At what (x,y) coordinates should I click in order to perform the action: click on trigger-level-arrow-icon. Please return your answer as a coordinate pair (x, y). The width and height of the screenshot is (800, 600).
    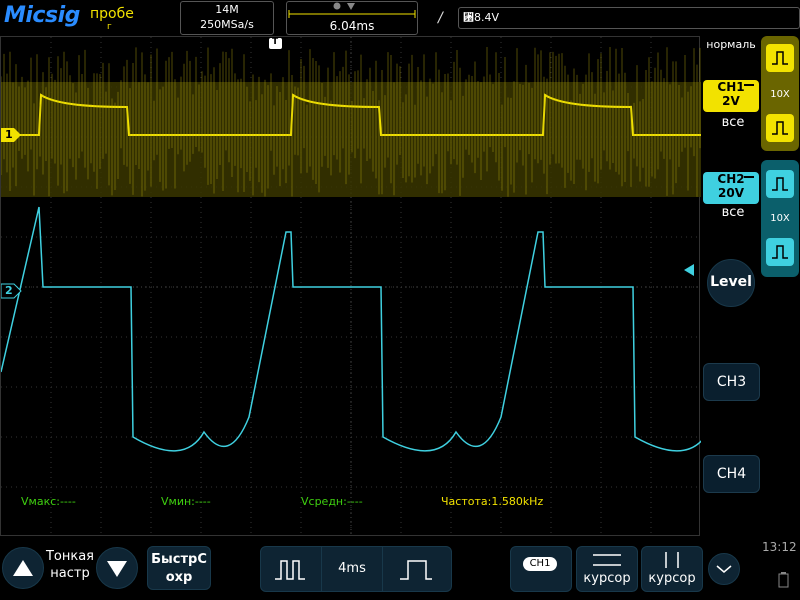
    Looking at the image, I should click on (689, 270).